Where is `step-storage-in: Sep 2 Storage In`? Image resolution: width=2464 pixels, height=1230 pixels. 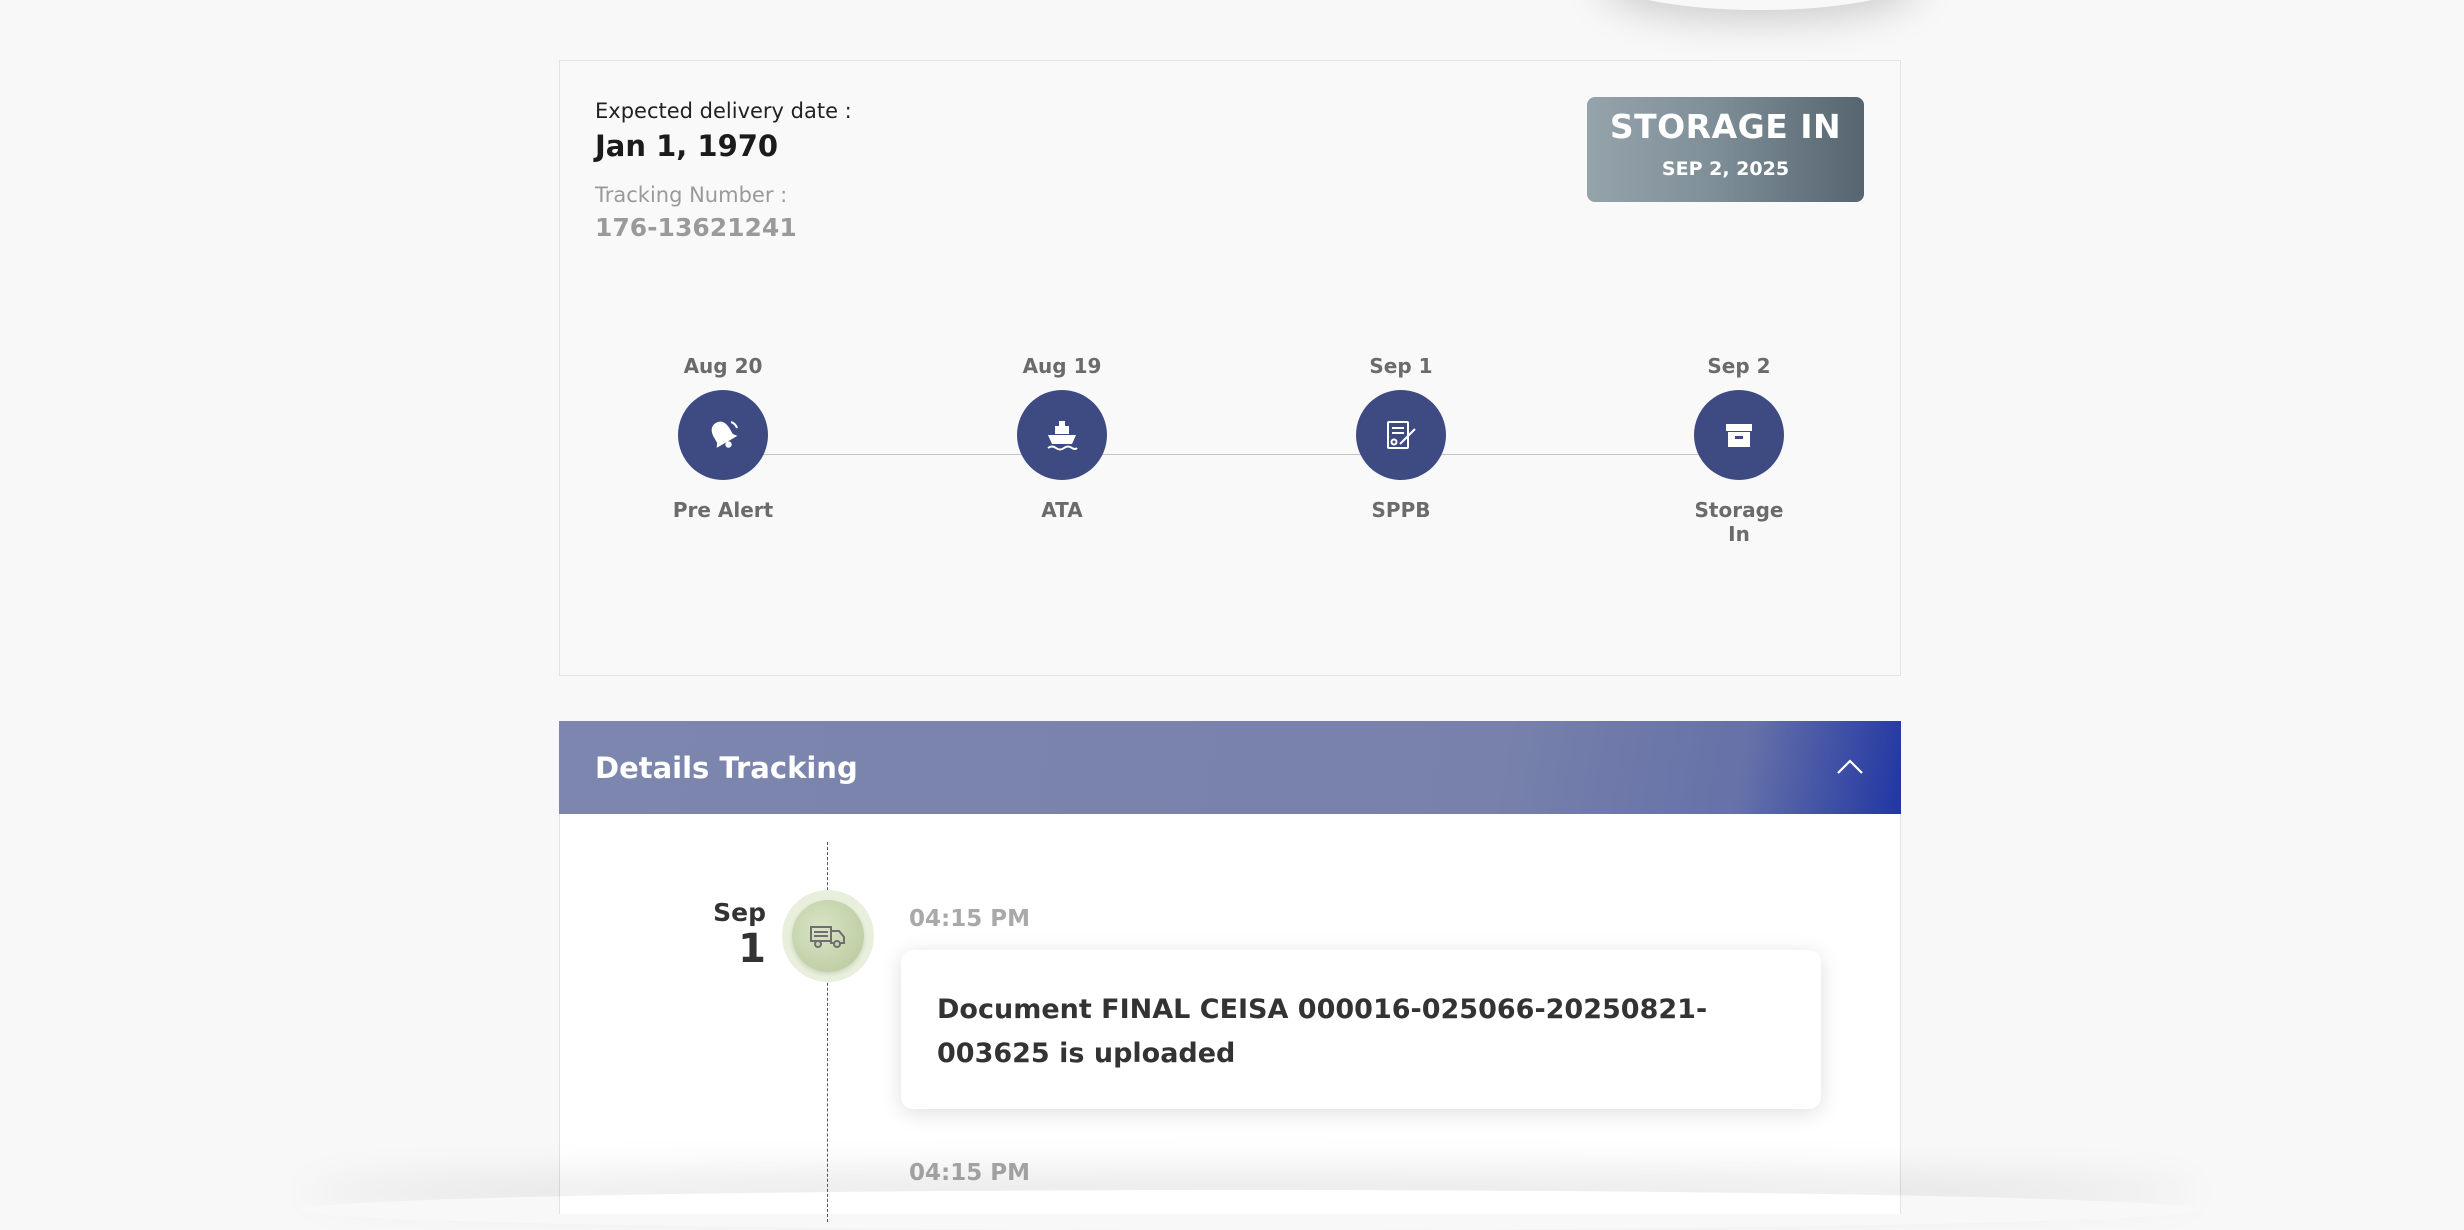
step-storage-in: Sep 2 Storage In is located at coordinates (1739, 450).